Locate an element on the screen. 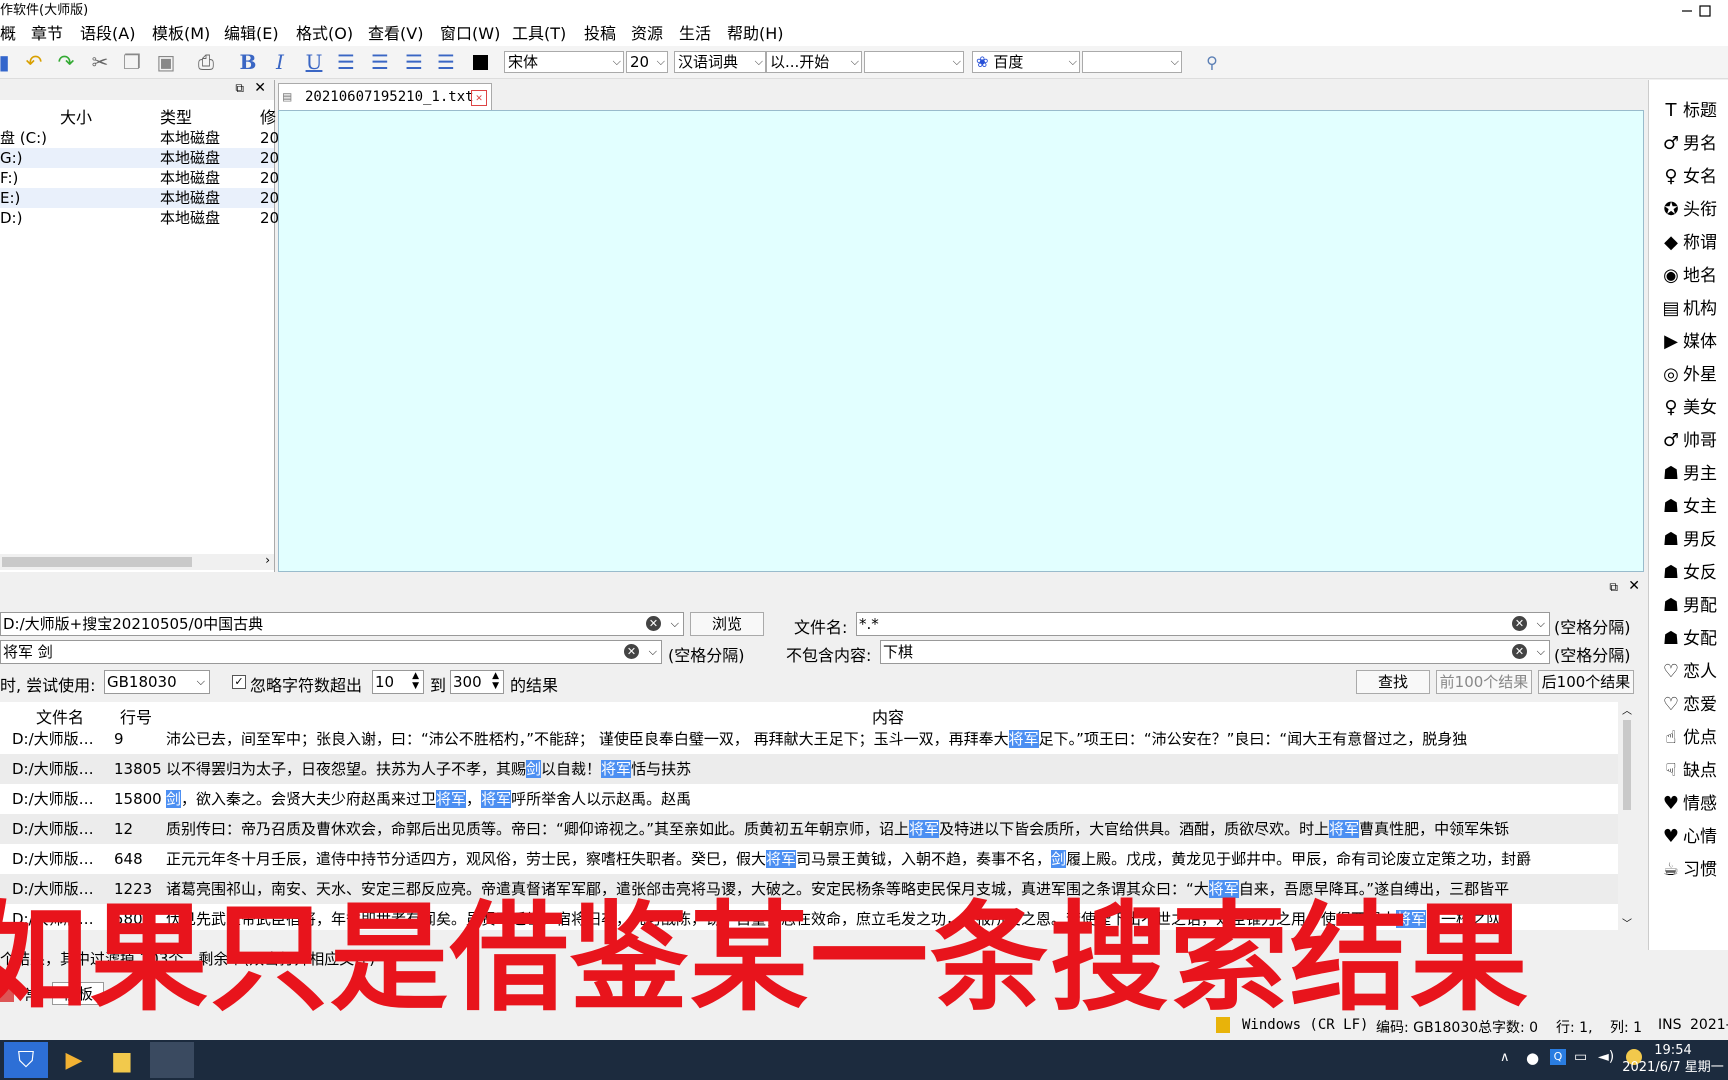 The height and width of the screenshot is (1080, 1728). filename-input: *.* ✕ ⌵ is located at coordinates (1203, 624).